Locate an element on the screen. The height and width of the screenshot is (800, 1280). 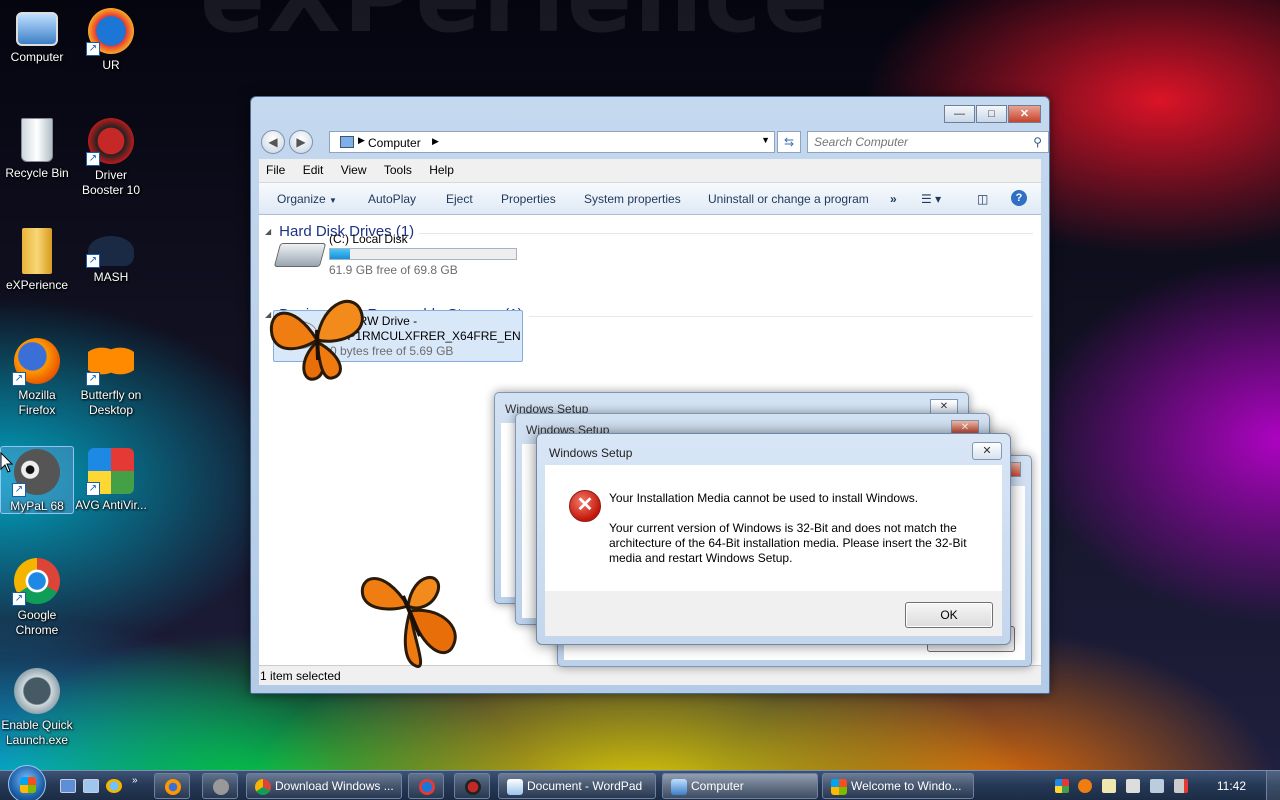
quick-launch-overflow-icon: » is located at coordinates (135, 780).